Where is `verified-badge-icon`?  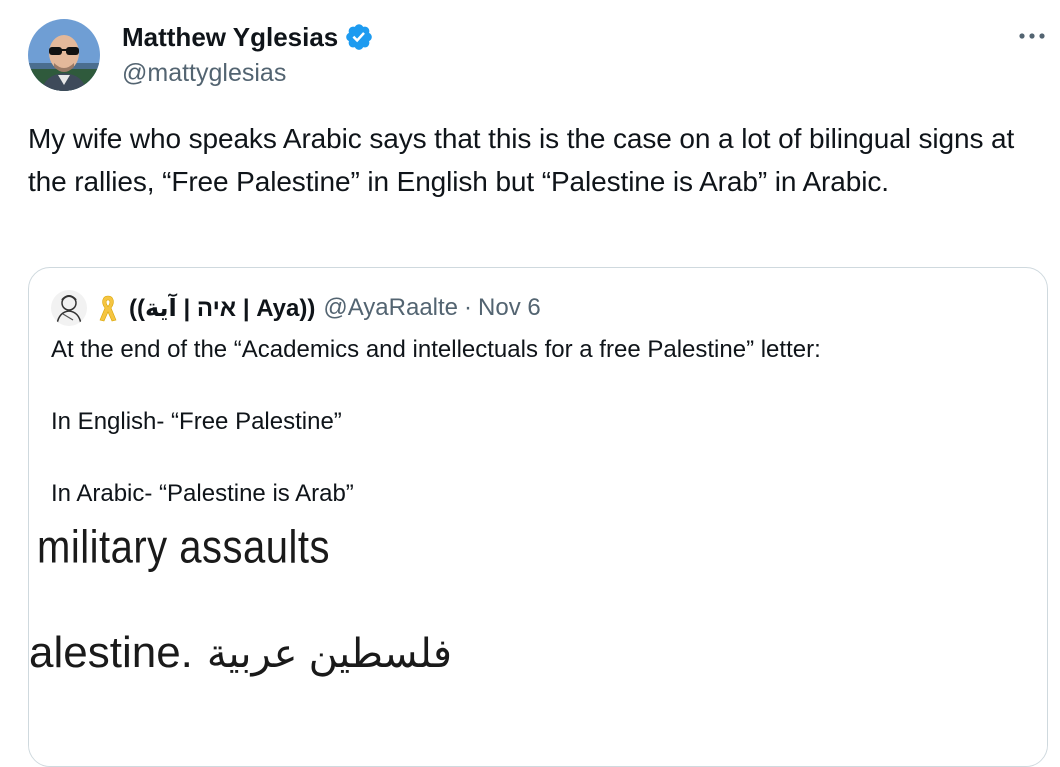
verified-badge-icon is located at coordinates (359, 37).